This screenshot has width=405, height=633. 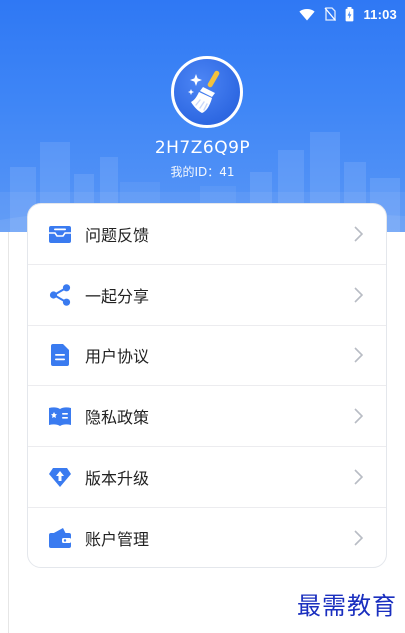 I want to click on upgrade-diamond-icon, so click(x=60, y=477).